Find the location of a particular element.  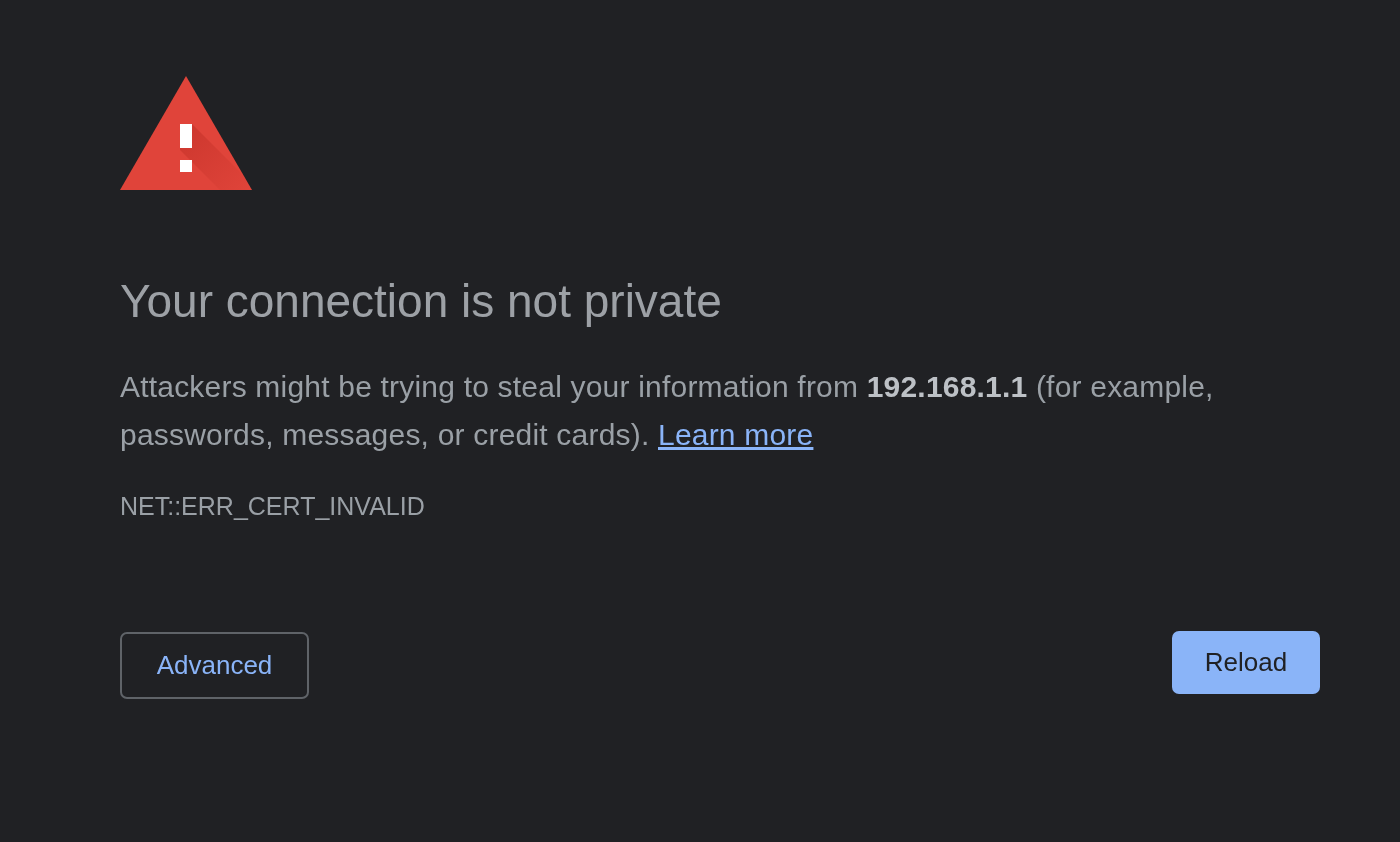

warning-message: Attackers might be trying to steal your information from 192.168.1.1 (for example, passwords, messages, or credit cards). Learn more is located at coordinates (667, 411).